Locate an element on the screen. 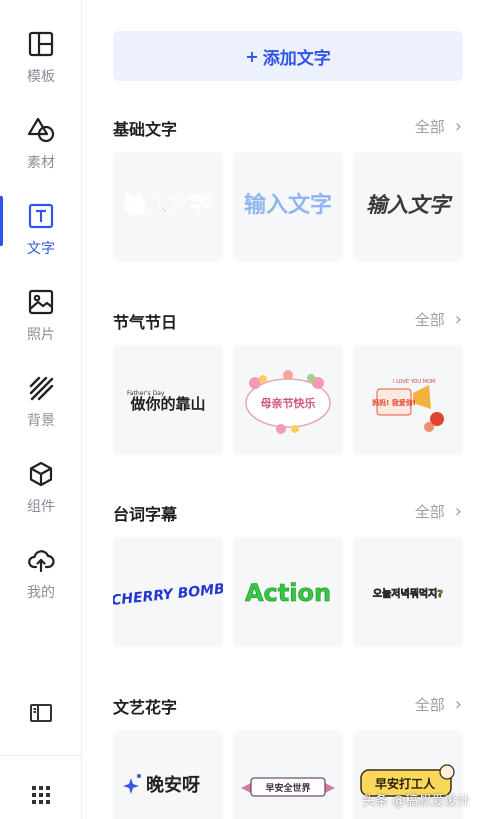 This screenshot has width=480, height=819. template-icon is located at coordinates (41, 44).